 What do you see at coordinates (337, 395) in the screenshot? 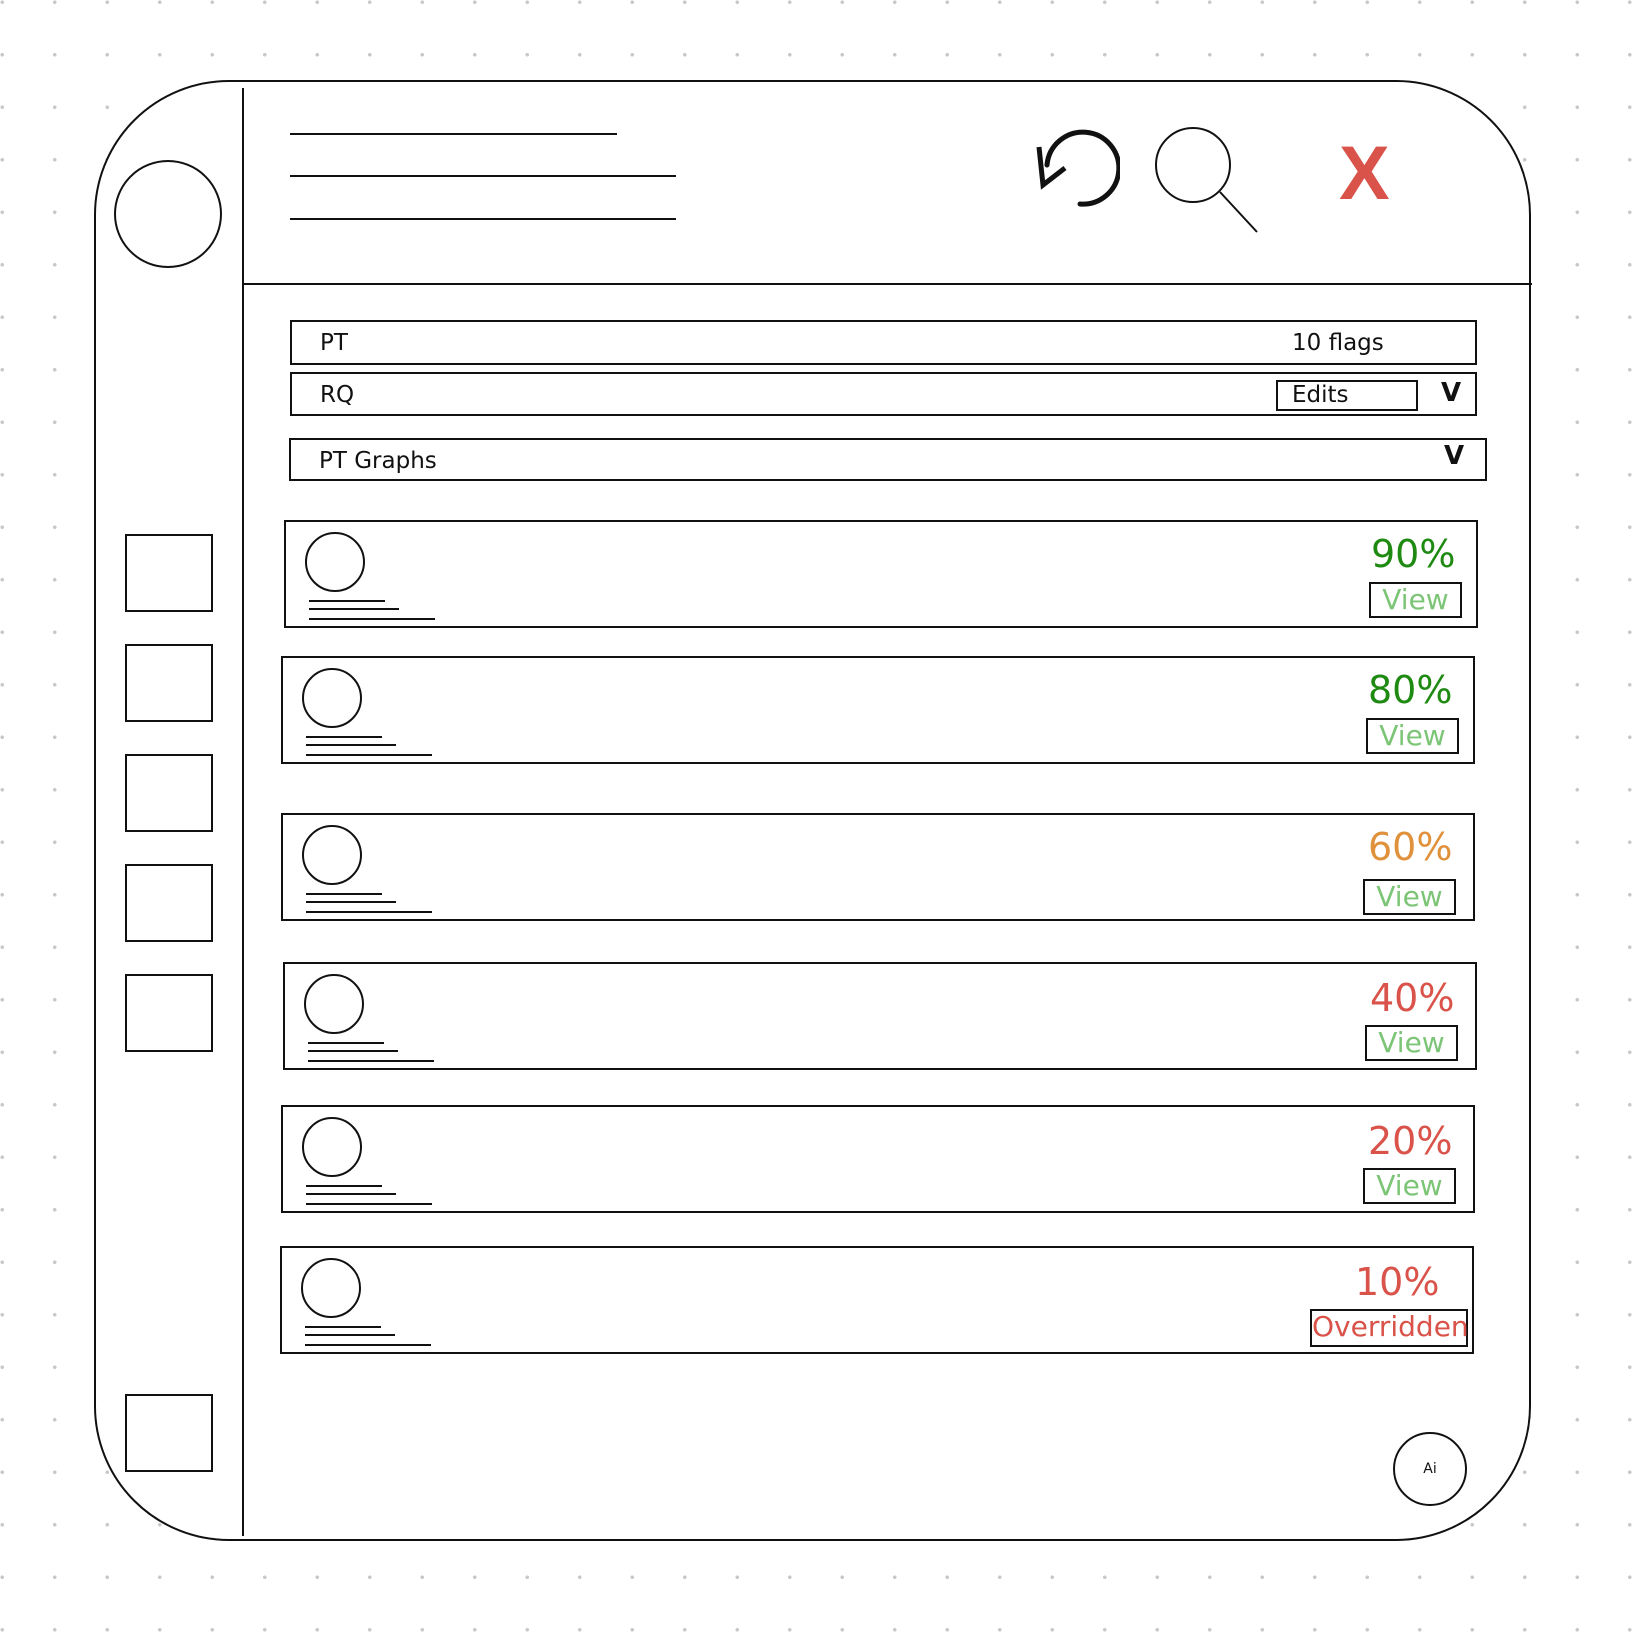
I see `rq-label: RQ` at bounding box center [337, 395].